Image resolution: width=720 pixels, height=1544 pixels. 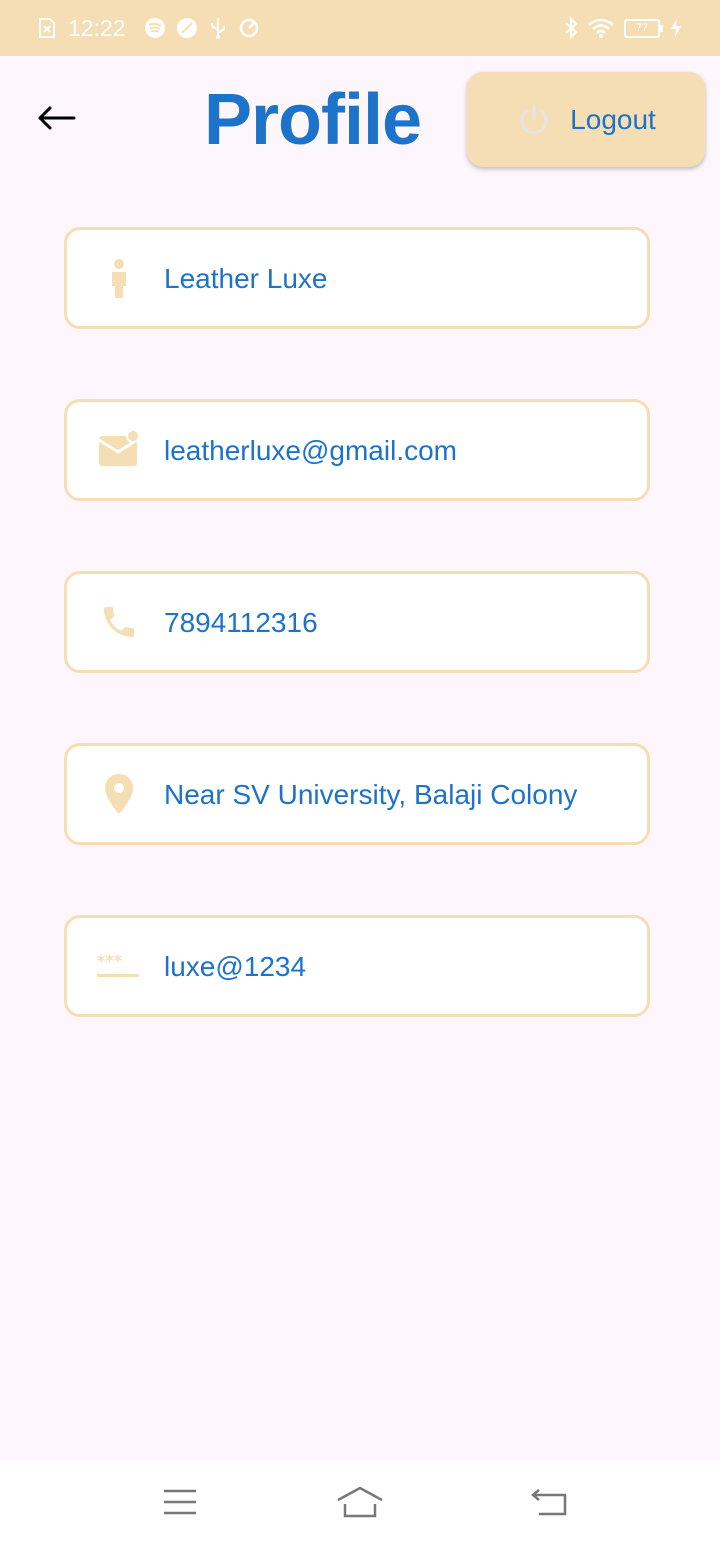 I want to click on phone-value: 7894112316, so click(x=241, y=622).